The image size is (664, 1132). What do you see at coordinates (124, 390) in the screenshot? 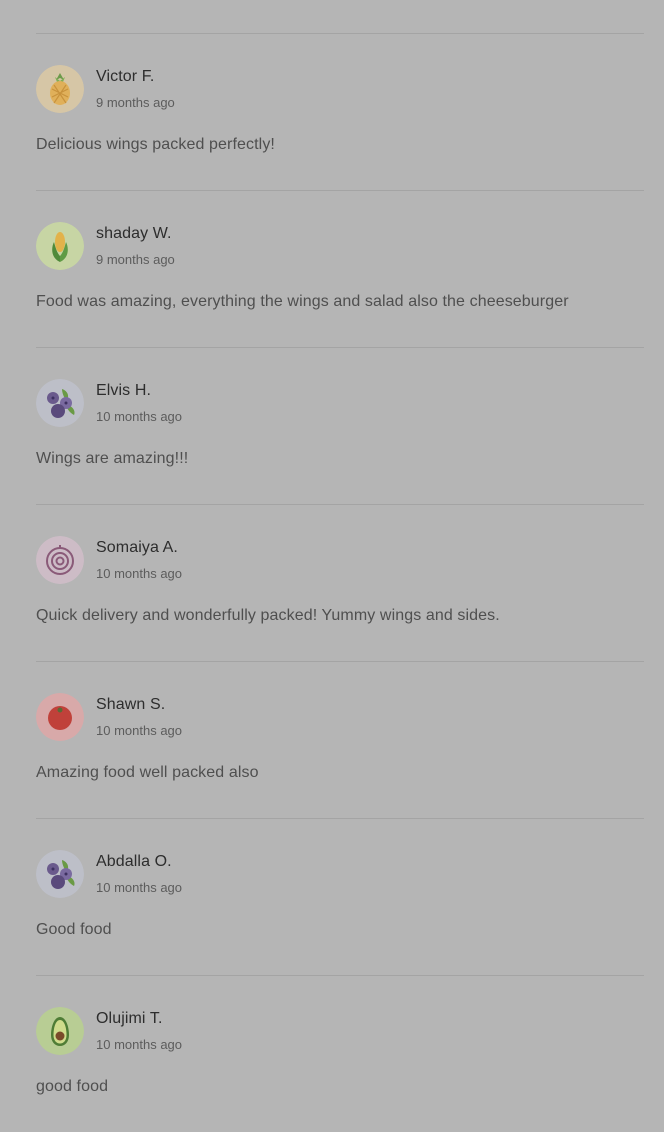
I see `reviewer-name: Elvis H.` at bounding box center [124, 390].